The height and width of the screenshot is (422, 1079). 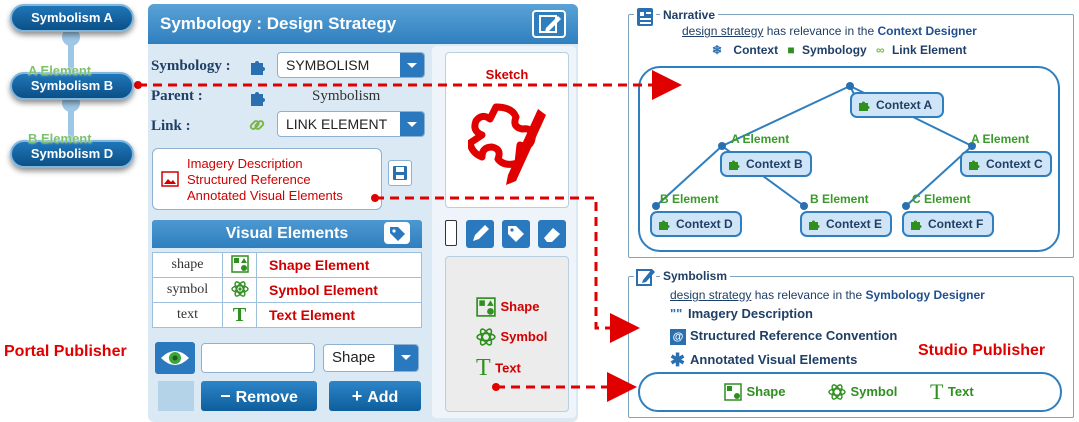 What do you see at coordinates (359, 396) in the screenshot?
I see `plus-icon: +` at bounding box center [359, 396].